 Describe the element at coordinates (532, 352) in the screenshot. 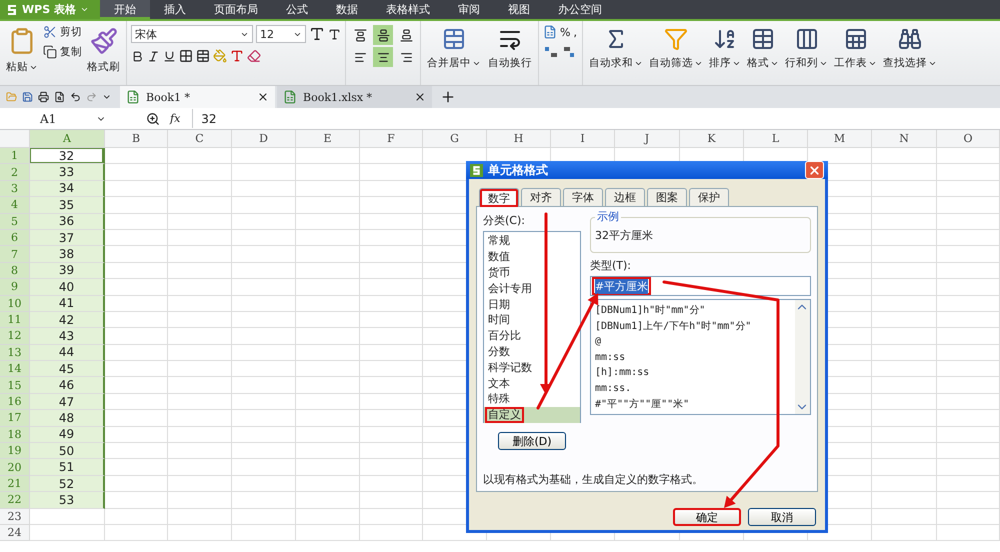

I see `category-item: 分数` at that location.